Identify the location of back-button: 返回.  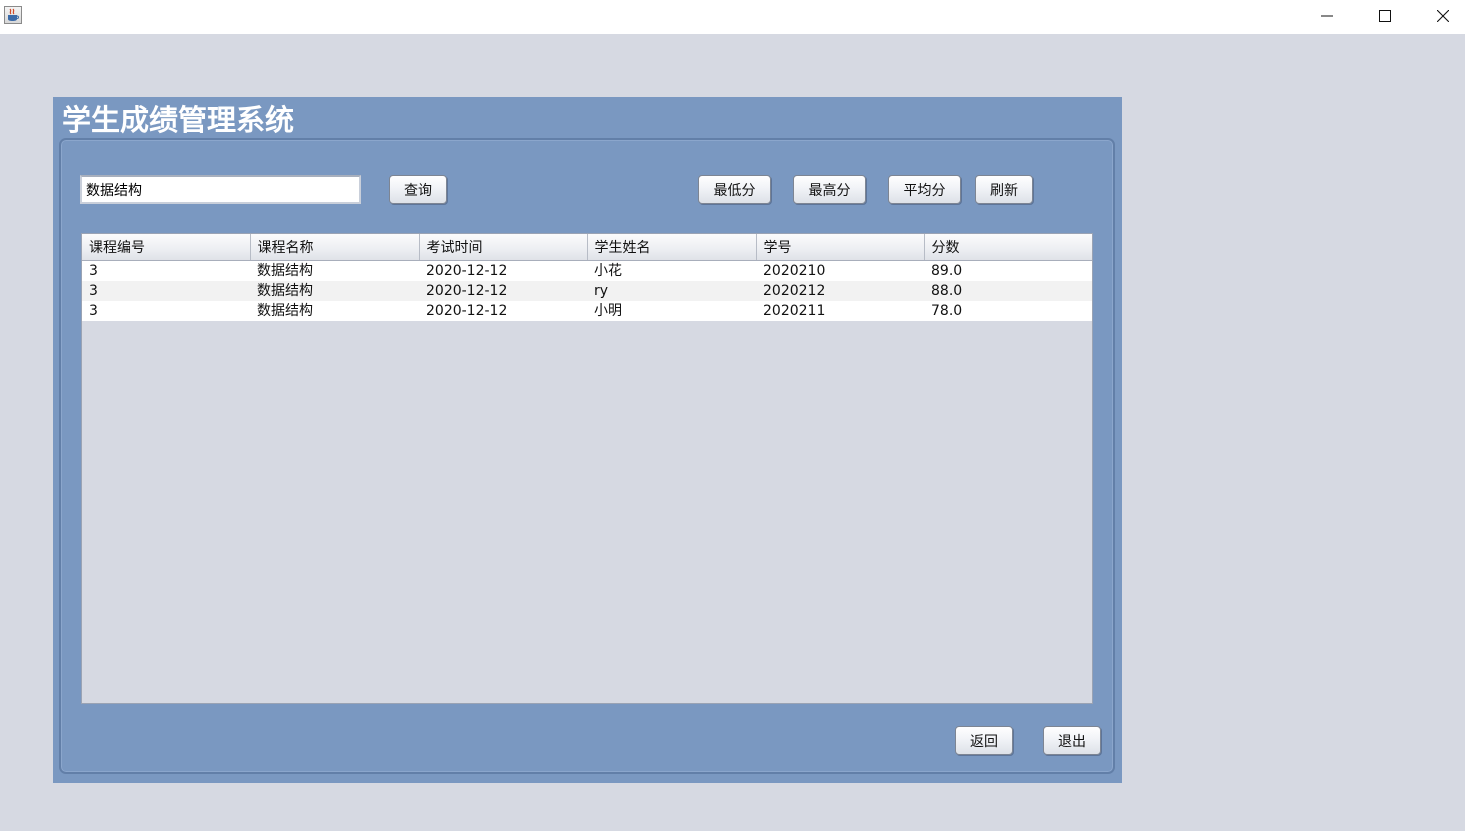
(984, 740).